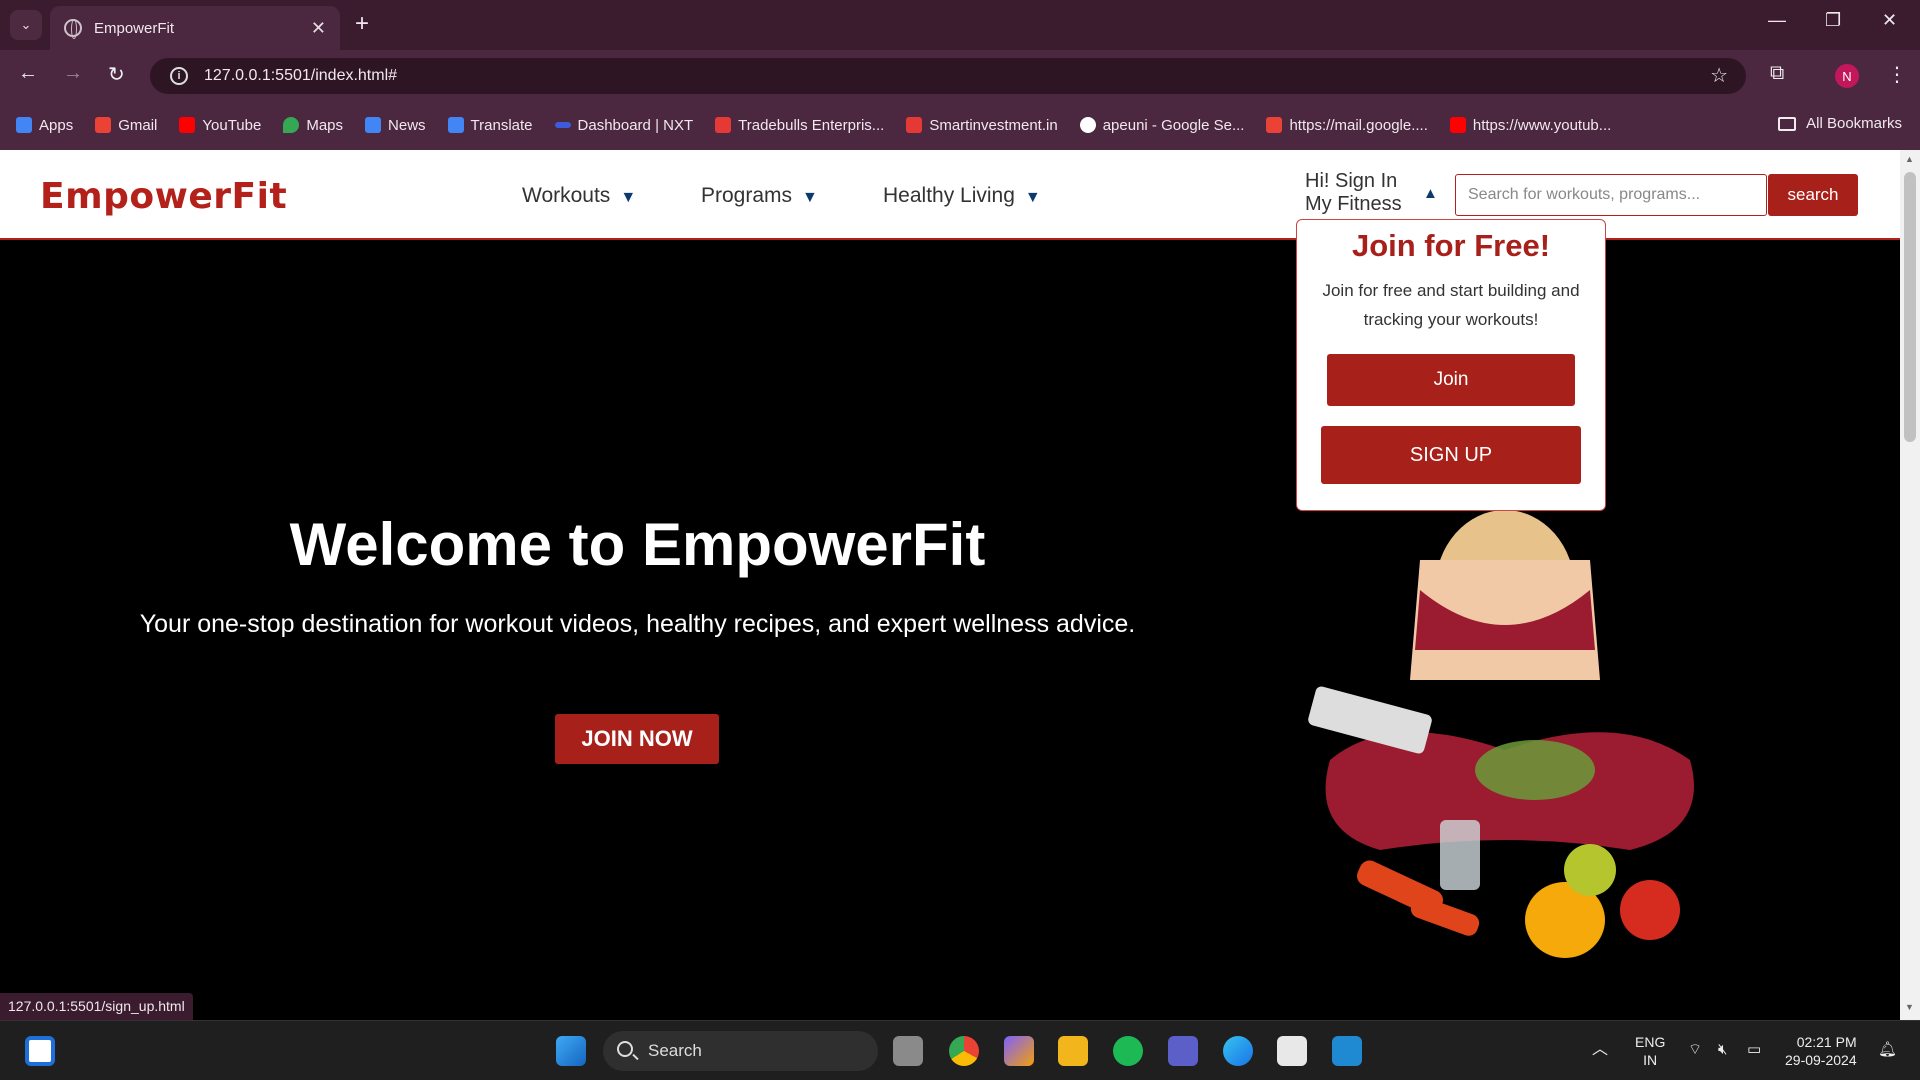 Image resolution: width=1920 pixels, height=1080 pixels. What do you see at coordinates (964, 1051) in the screenshot?
I see `chrome-icon` at bounding box center [964, 1051].